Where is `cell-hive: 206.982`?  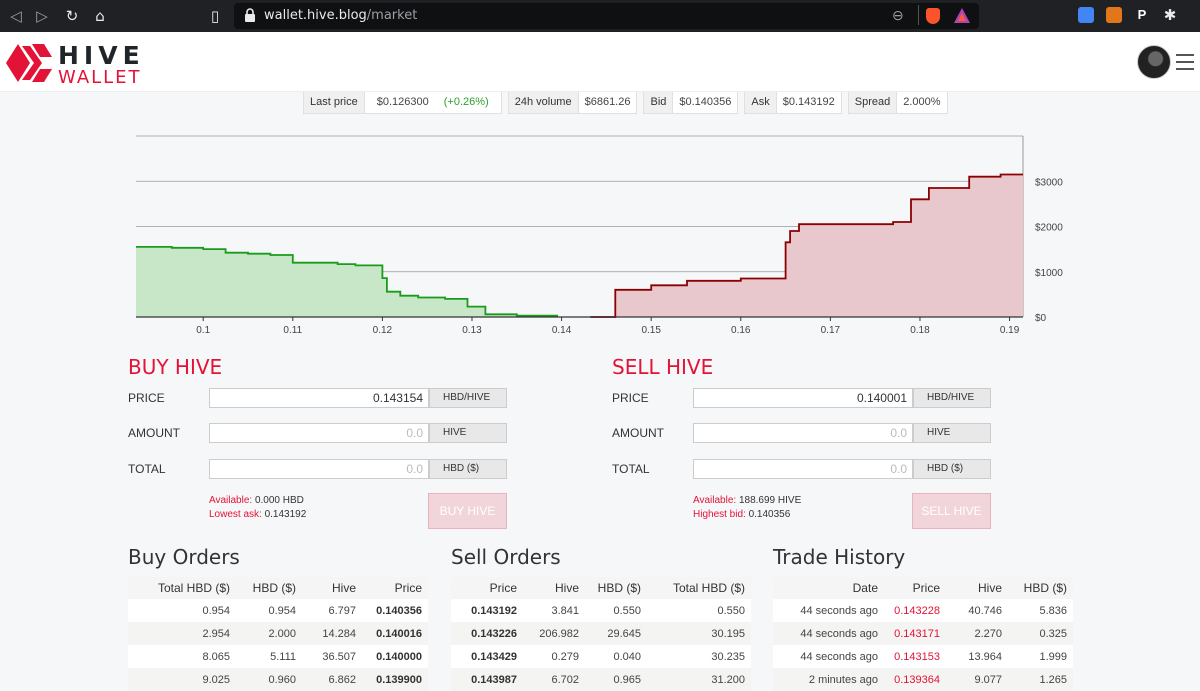 cell-hive: 206.982 is located at coordinates (554, 633).